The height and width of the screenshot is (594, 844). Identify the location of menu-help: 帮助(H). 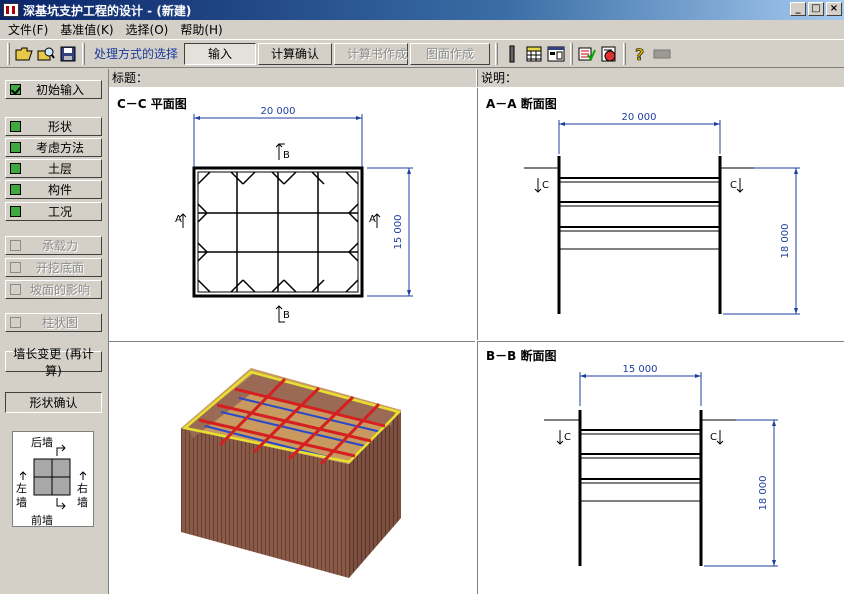
(201, 29).